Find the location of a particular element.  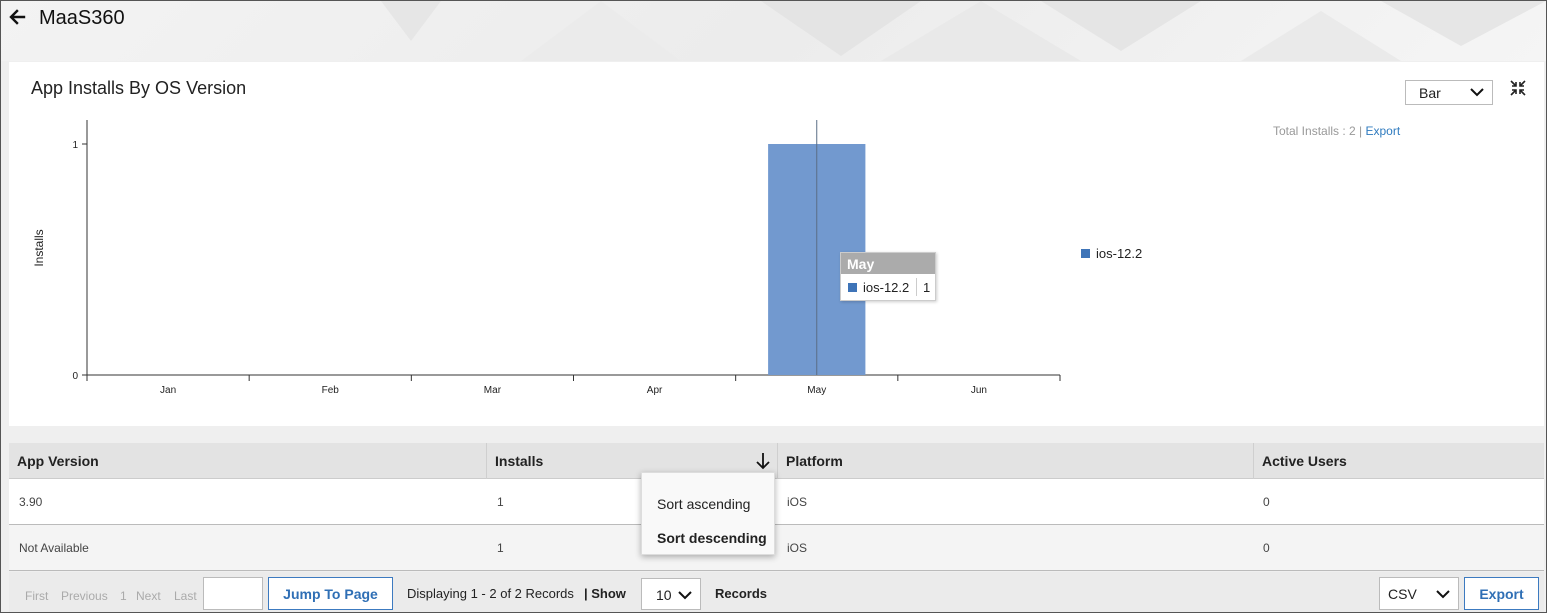

show-label: | Show is located at coordinates (605, 593).